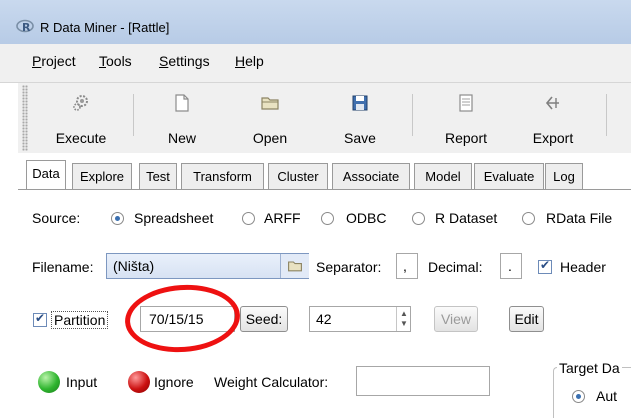 This screenshot has height=418, width=631. I want to click on filename-value: (Ništa), so click(134, 266).